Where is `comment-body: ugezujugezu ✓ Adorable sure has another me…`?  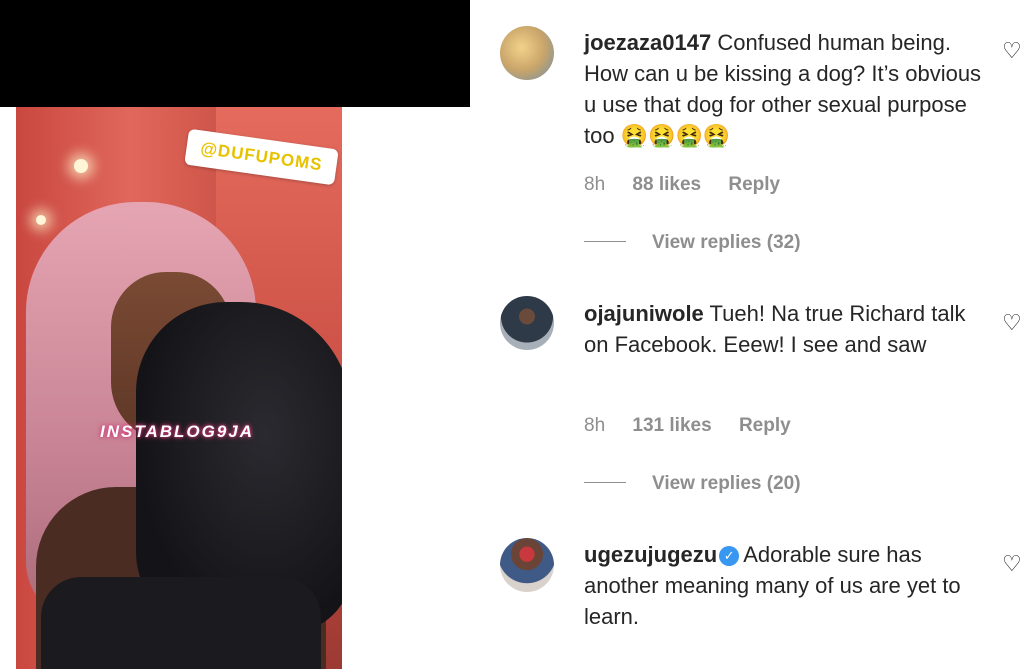
comment-body: ugezujugezu ✓ Adorable sure has another me… is located at coordinates (784, 585).